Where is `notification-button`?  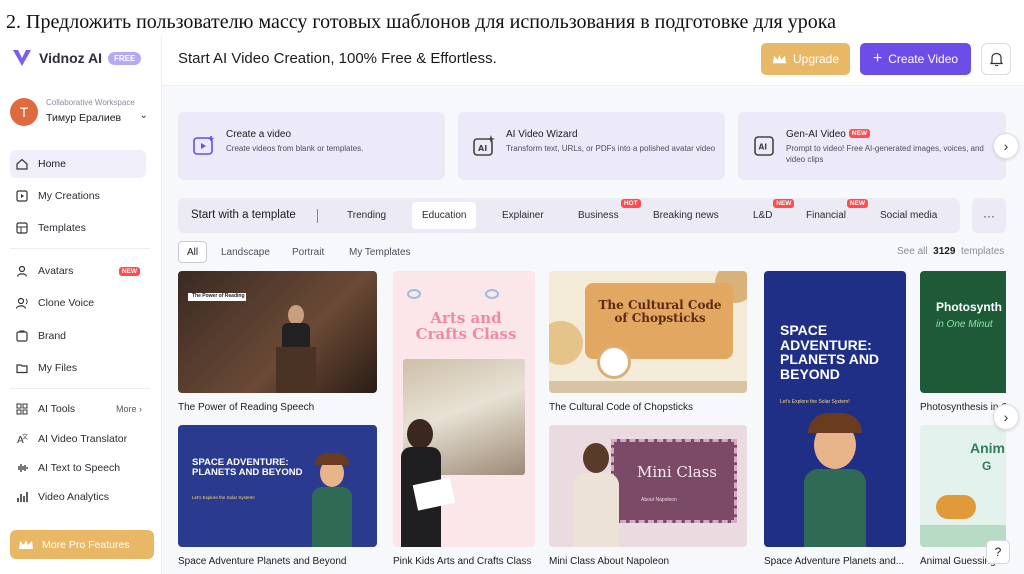 notification-button is located at coordinates (996, 59).